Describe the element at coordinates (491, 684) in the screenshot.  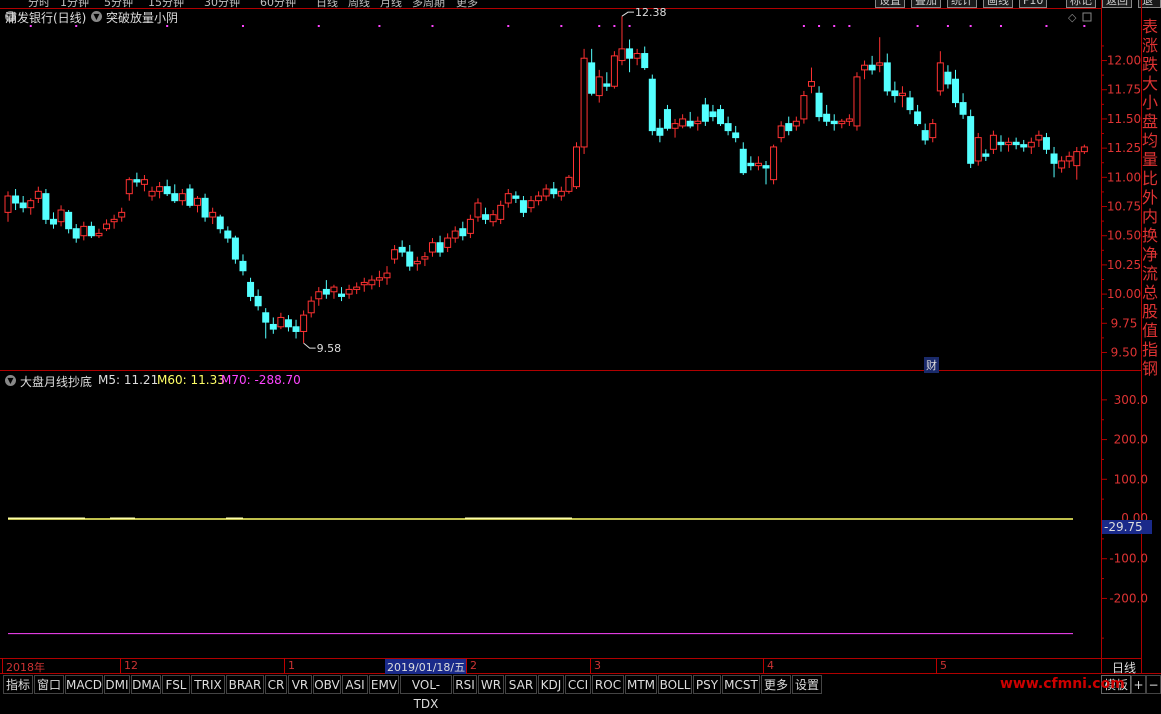
I see `tab-wr: WR` at that location.